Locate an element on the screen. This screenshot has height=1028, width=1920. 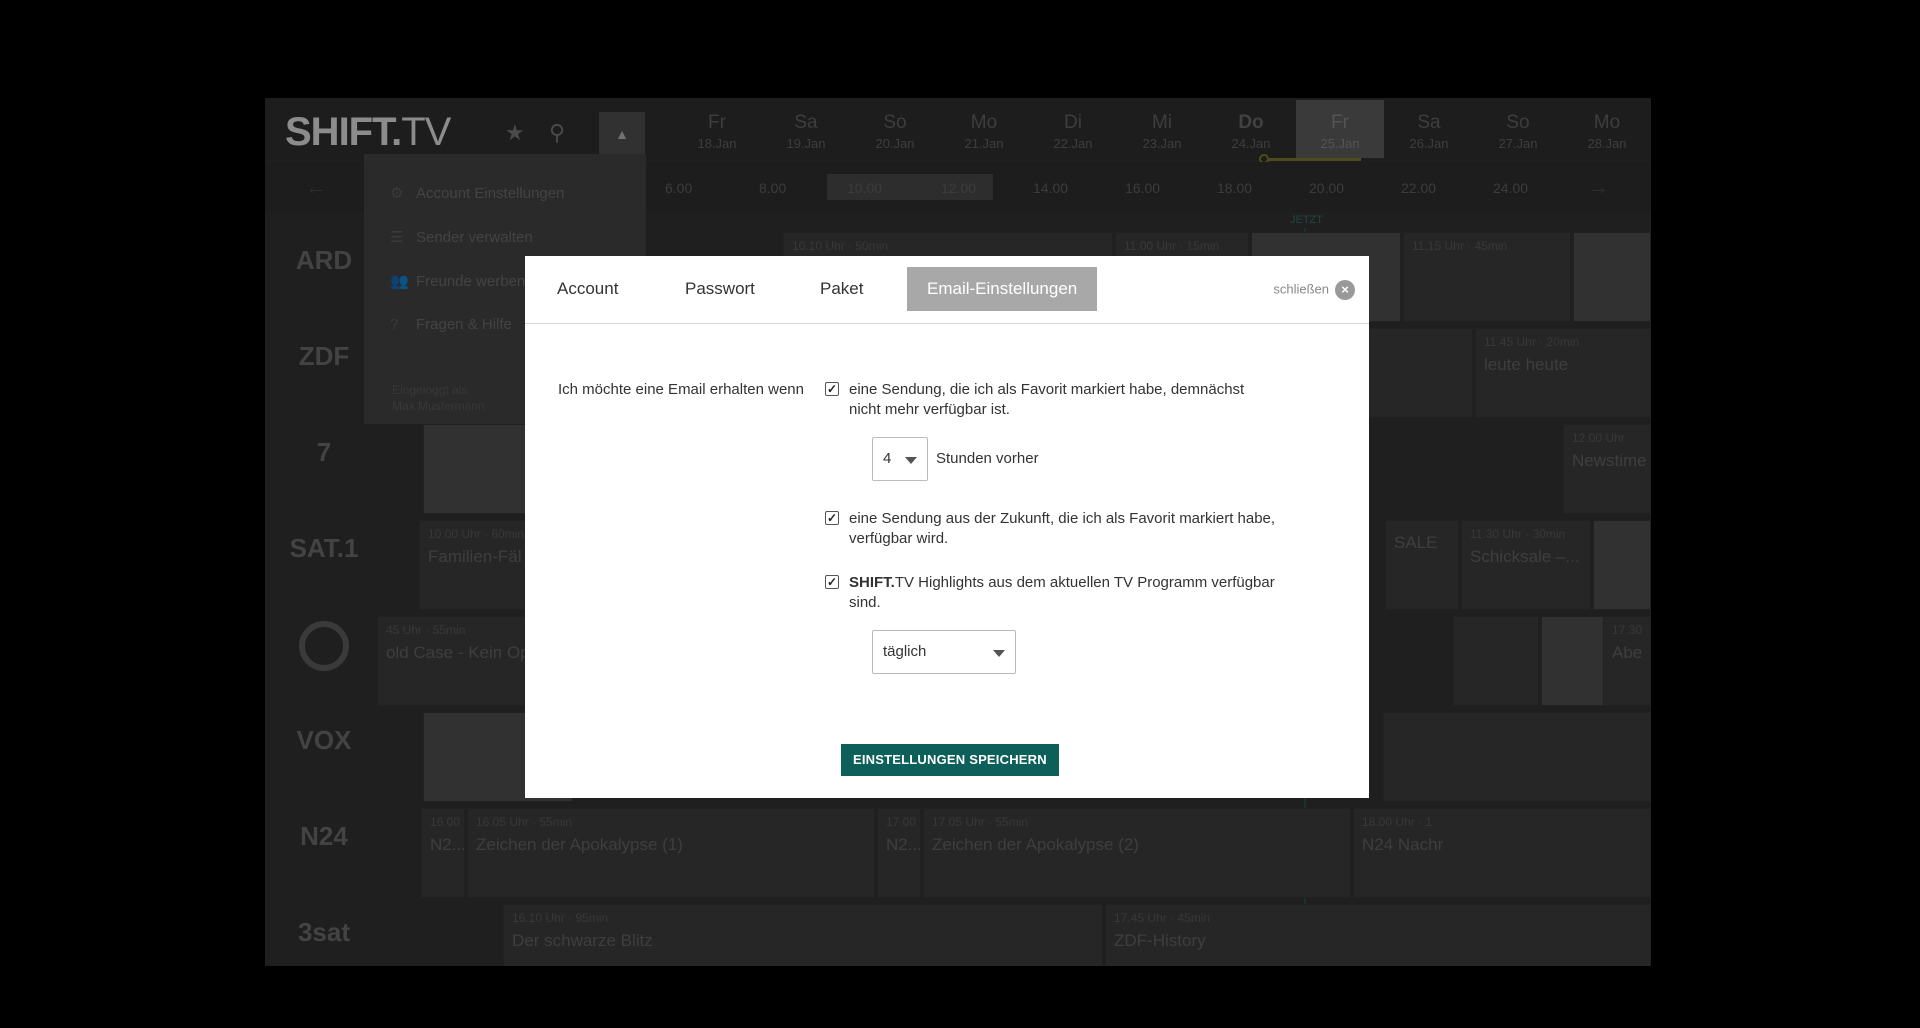
checkbox-future-favorite: ✓ is located at coordinates (832, 518).